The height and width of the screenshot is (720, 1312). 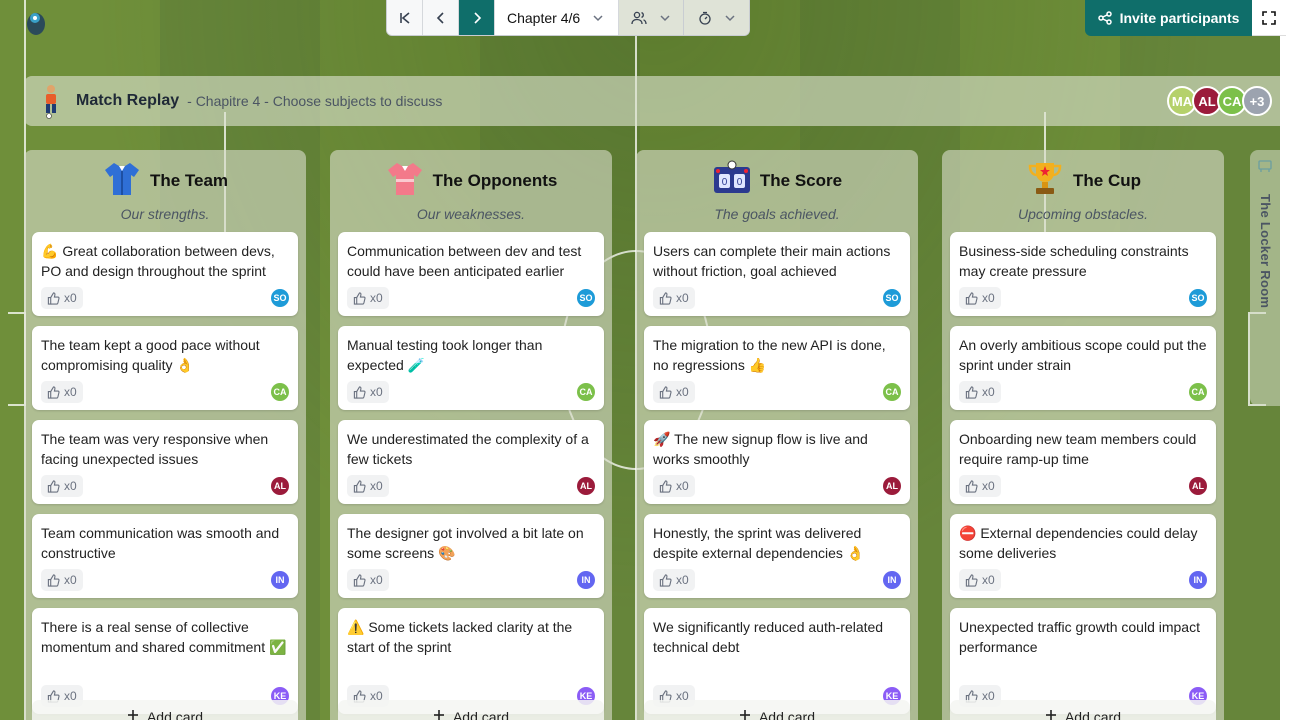 What do you see at coordinates (1219, 101) in the screenshot?
I see `participants-avatars: MA AL CA +3` at bounding box center [1219, 101].